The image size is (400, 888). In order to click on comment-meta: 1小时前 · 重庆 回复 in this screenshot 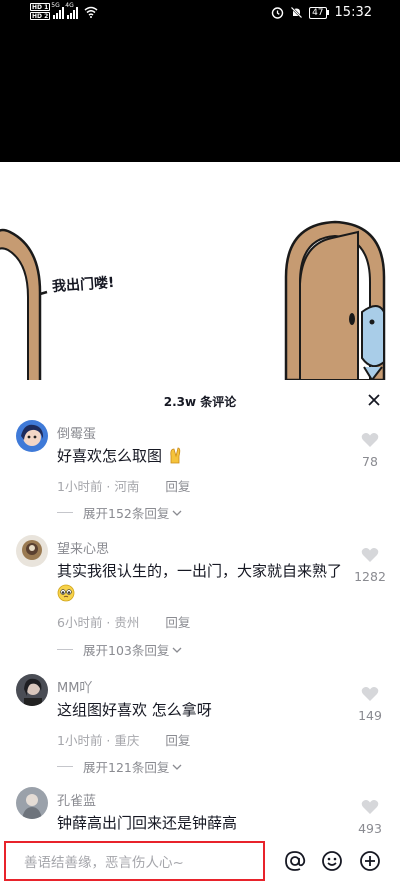, I will do `click(124, 740)`.